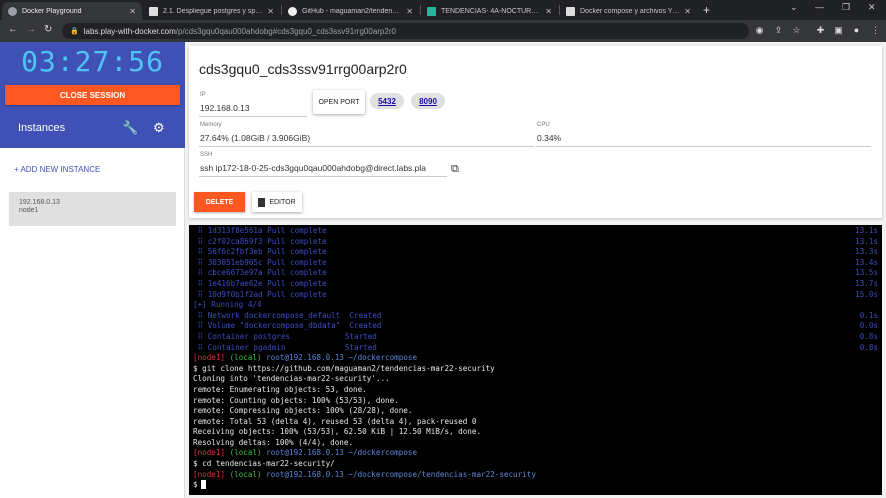  What do you see at coordinates (74, 31) in the screenshot?
I see `lock-icon: 🔒` at bounding box center [74, 31].